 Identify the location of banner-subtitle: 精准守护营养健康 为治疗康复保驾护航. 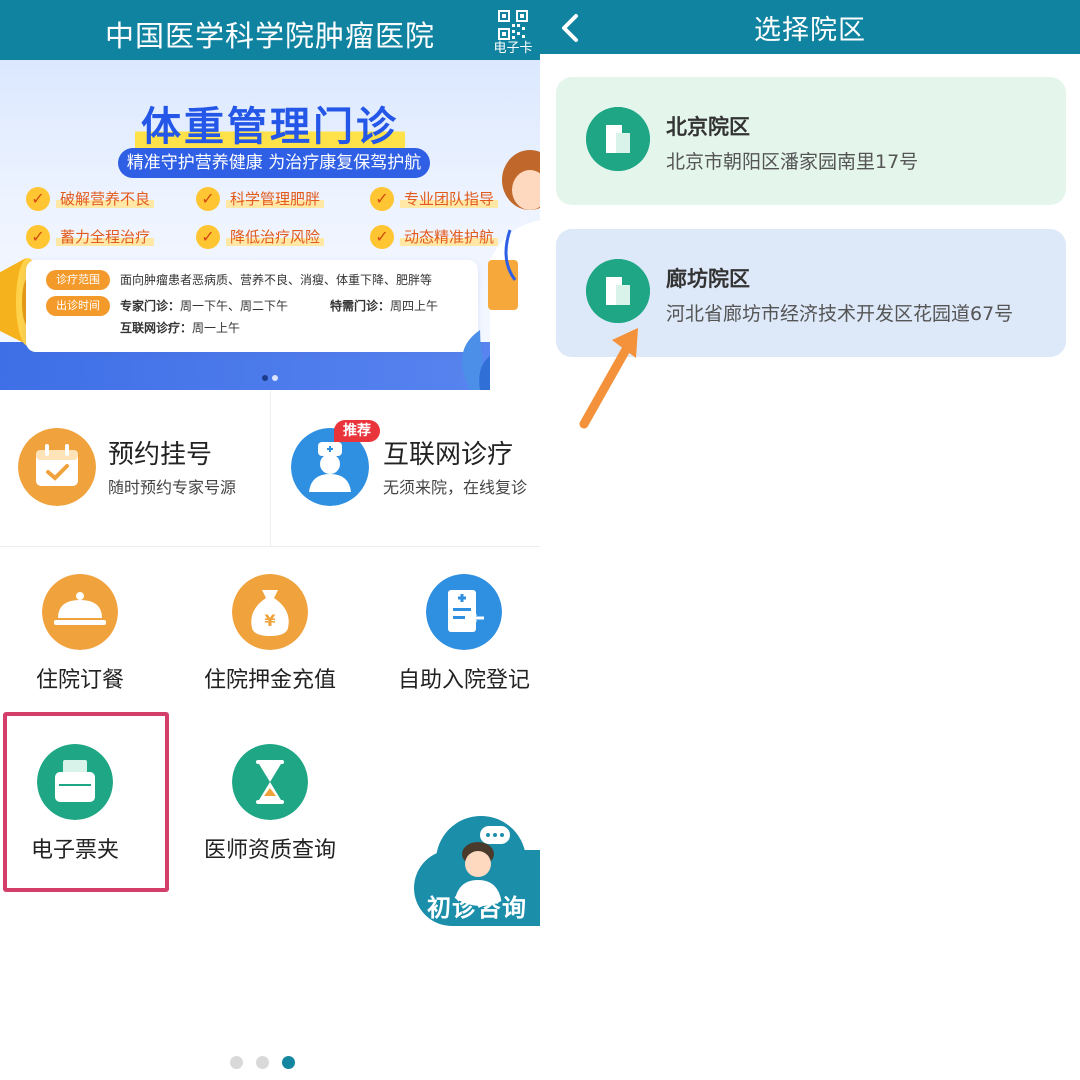
(274, 163).